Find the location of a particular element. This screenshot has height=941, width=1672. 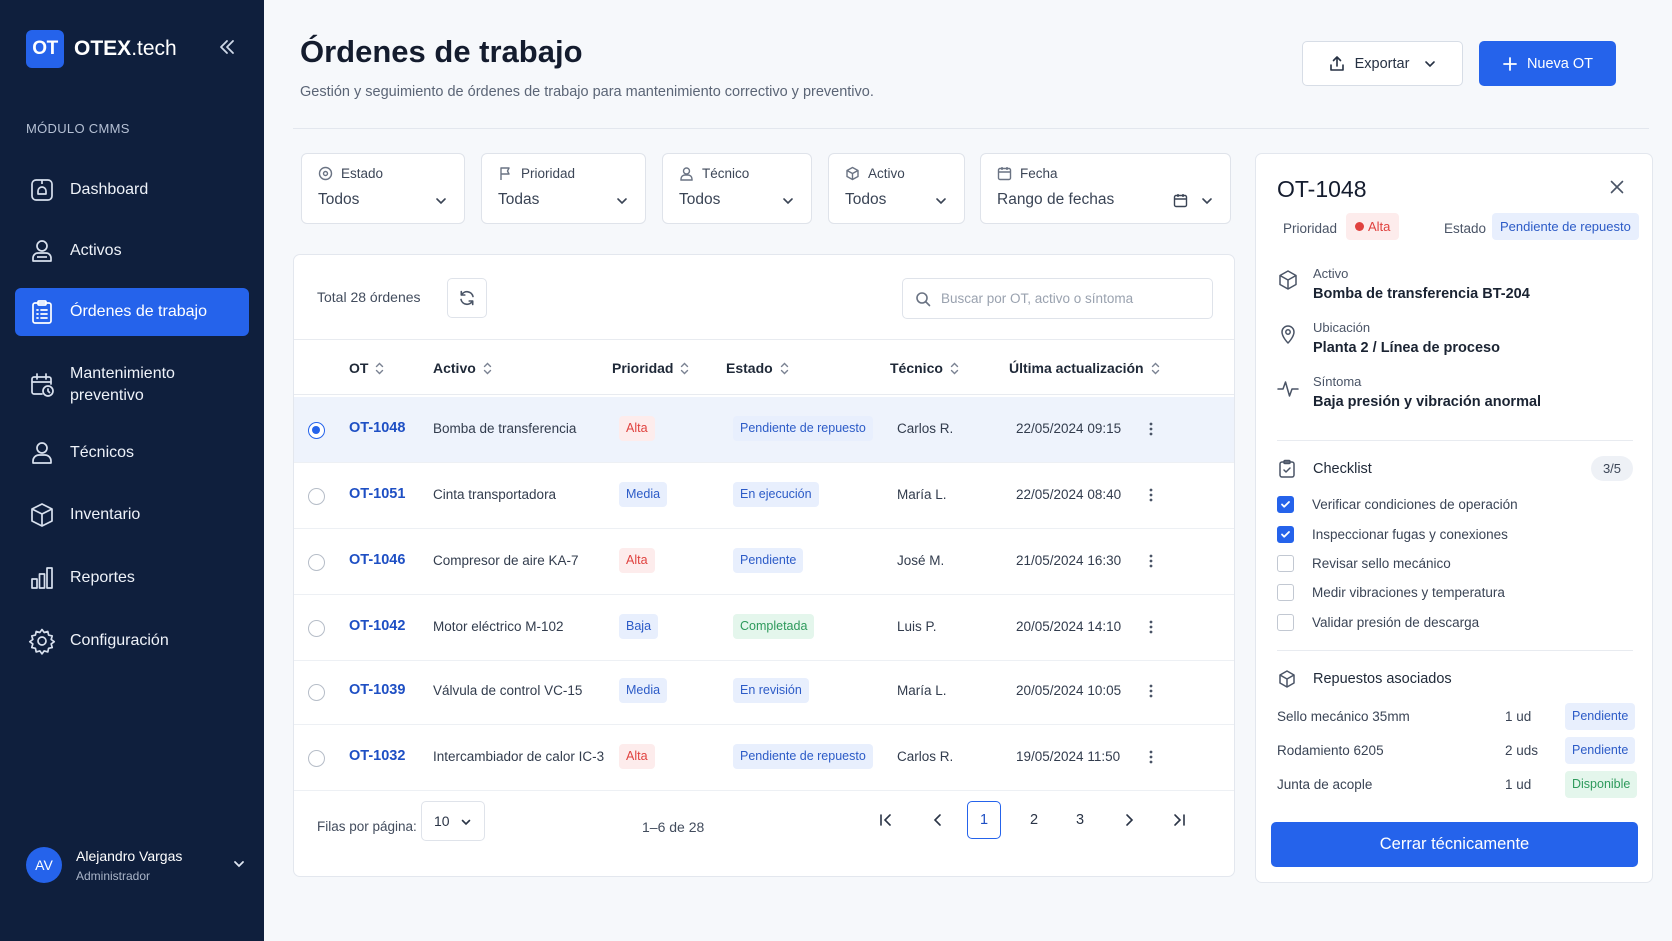

row-activo: Válvula de control VC-15 is located at coordinates (508, 690).